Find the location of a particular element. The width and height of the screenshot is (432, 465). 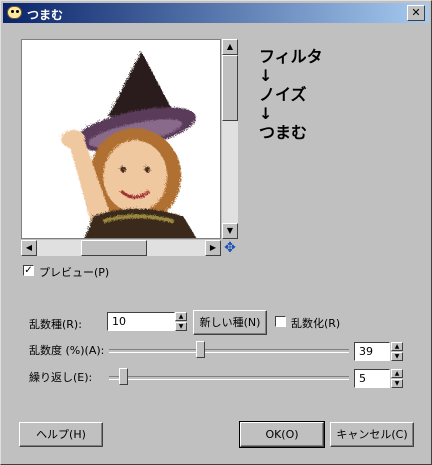

repeat-spinner: ▲ ▼ is located at coordinates (397, 378).